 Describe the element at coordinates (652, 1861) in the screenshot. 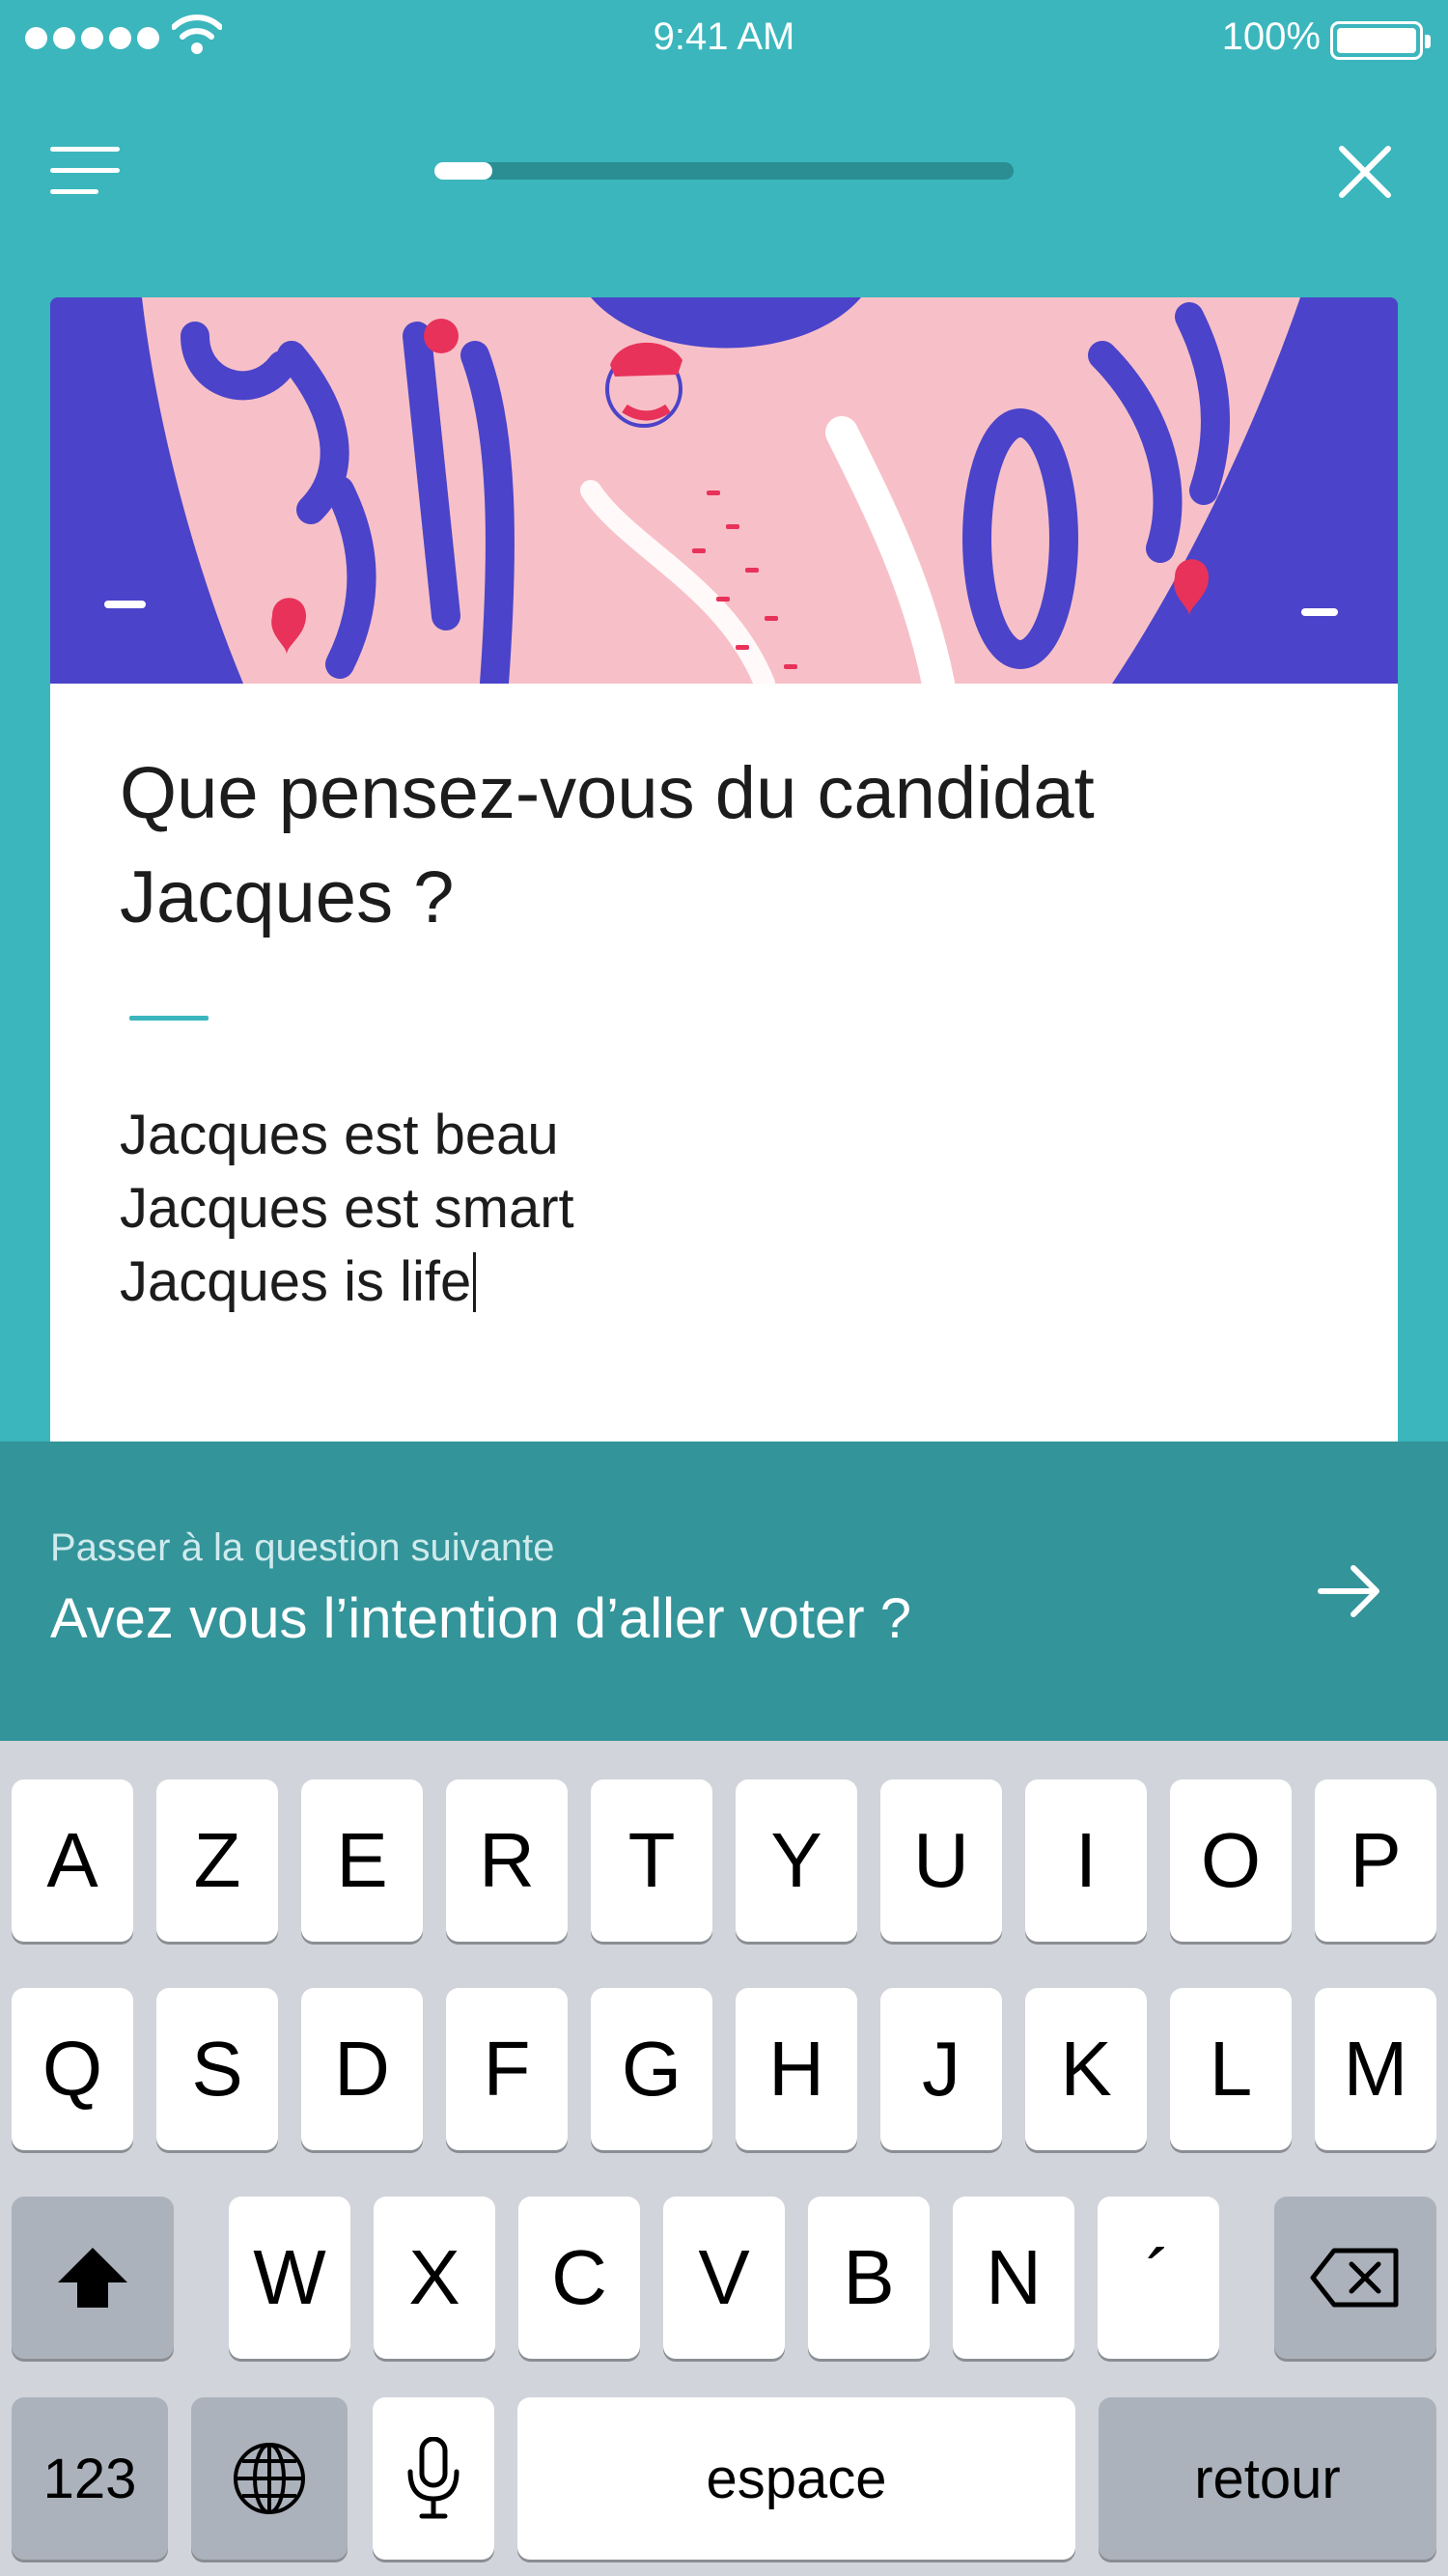

I see `key-t: T` at that location.